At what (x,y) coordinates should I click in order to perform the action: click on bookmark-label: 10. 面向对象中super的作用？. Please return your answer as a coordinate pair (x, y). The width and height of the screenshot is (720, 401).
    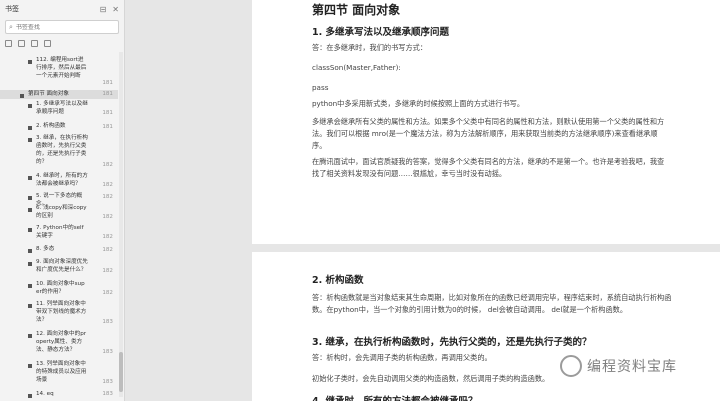
    Looking at the image, I should click on (60, 288).